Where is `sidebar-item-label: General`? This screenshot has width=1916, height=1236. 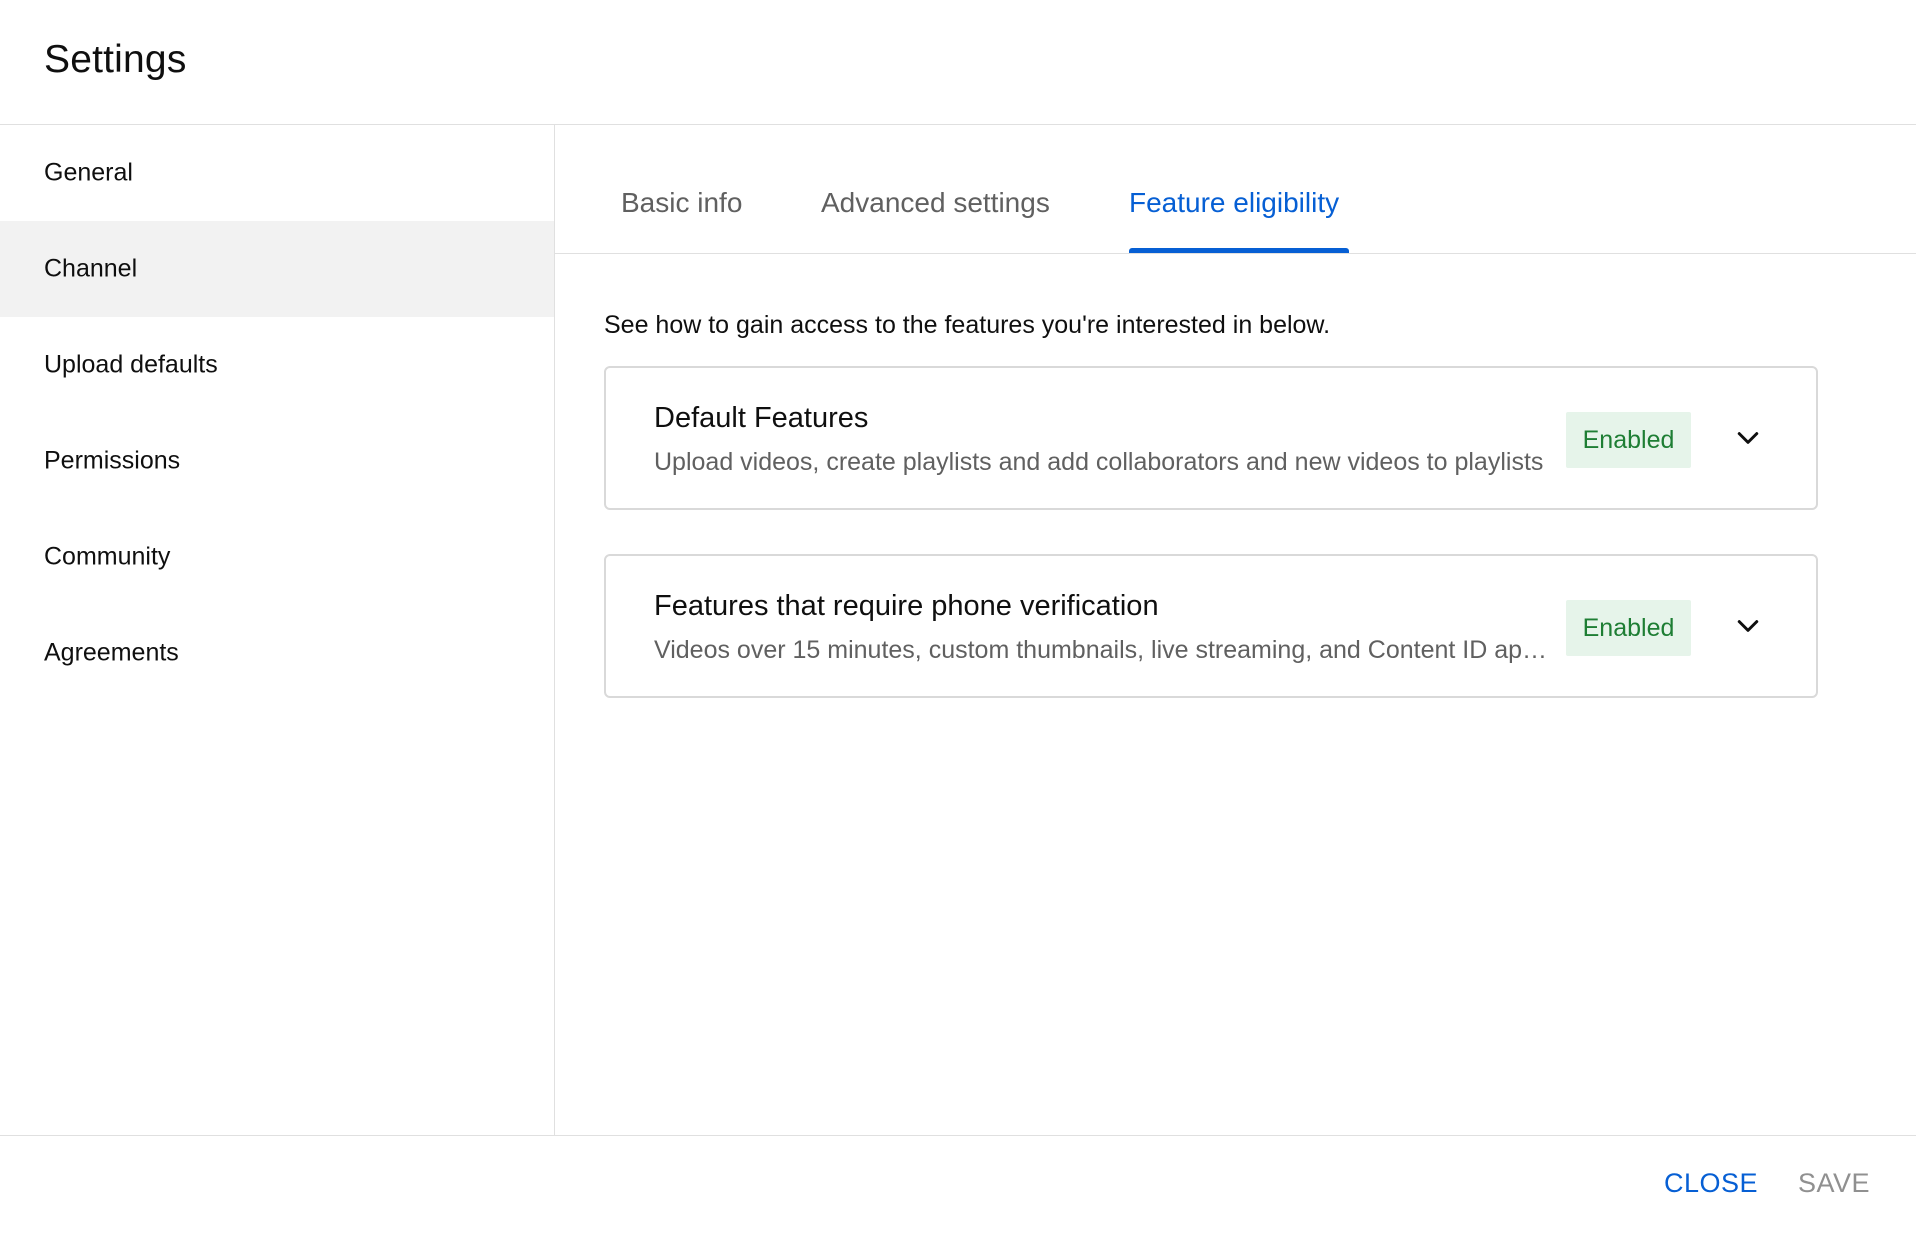 sidebar-item-label: General is located at coordinates (88, 172).